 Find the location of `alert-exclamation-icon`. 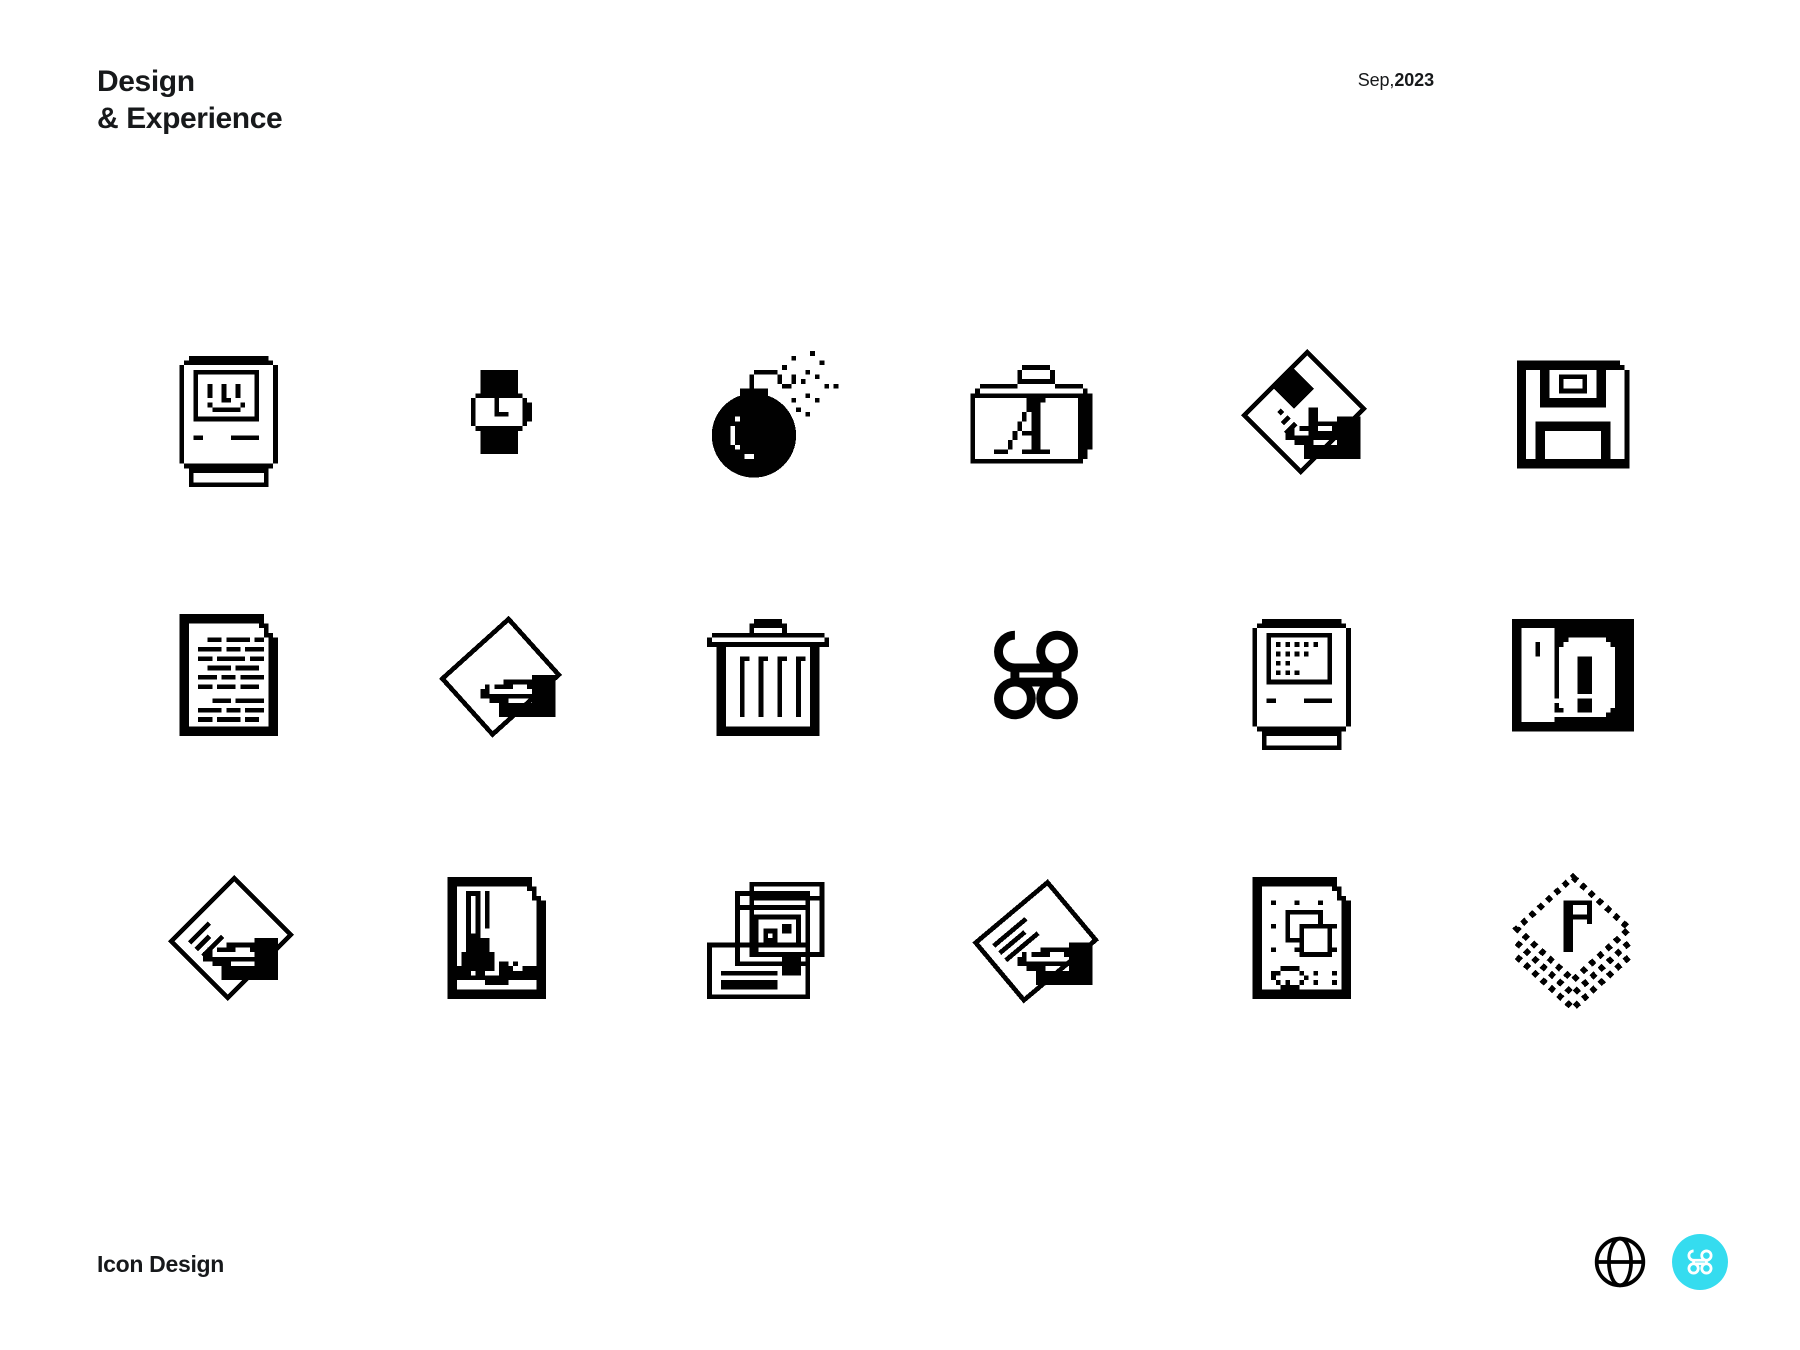

alert-exclamation-icon is located at coordinates (1572, 675).